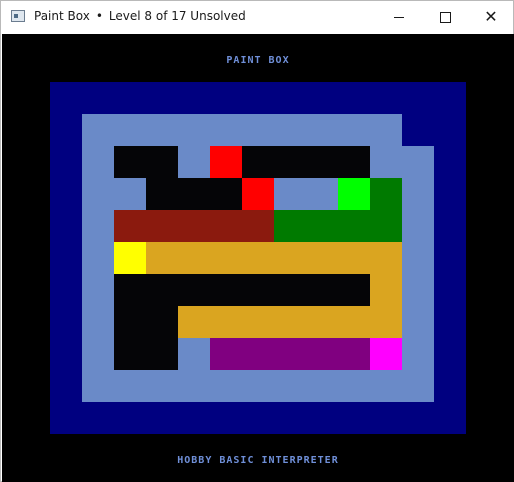 The image size is (514, 482). What do you see at coordinates (130, 258) in the screenshot?
I see `yellow-paint-source` at bounding box center [130, 258].